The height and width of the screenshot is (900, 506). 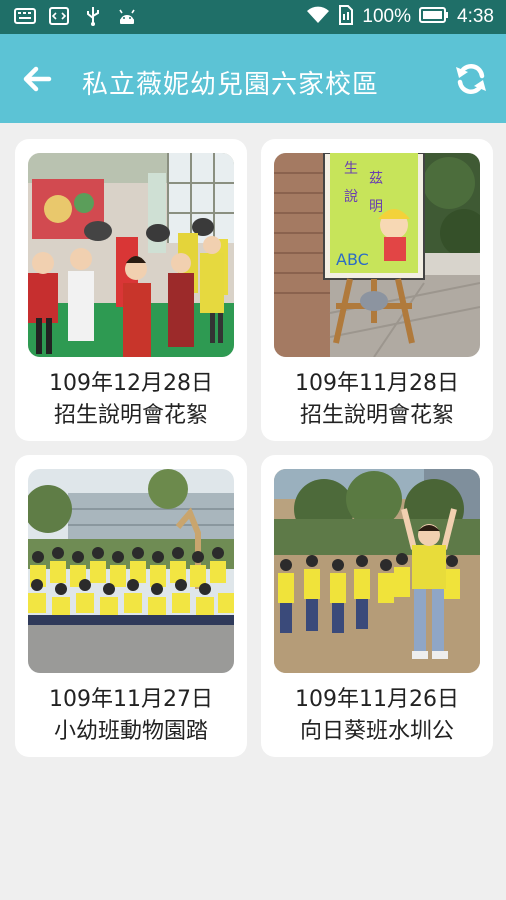 What do you see at coordinates (130, 731) in the screenshot?
I see `album-title: 小幼班動物園踏` at bounding box center [130, 731].